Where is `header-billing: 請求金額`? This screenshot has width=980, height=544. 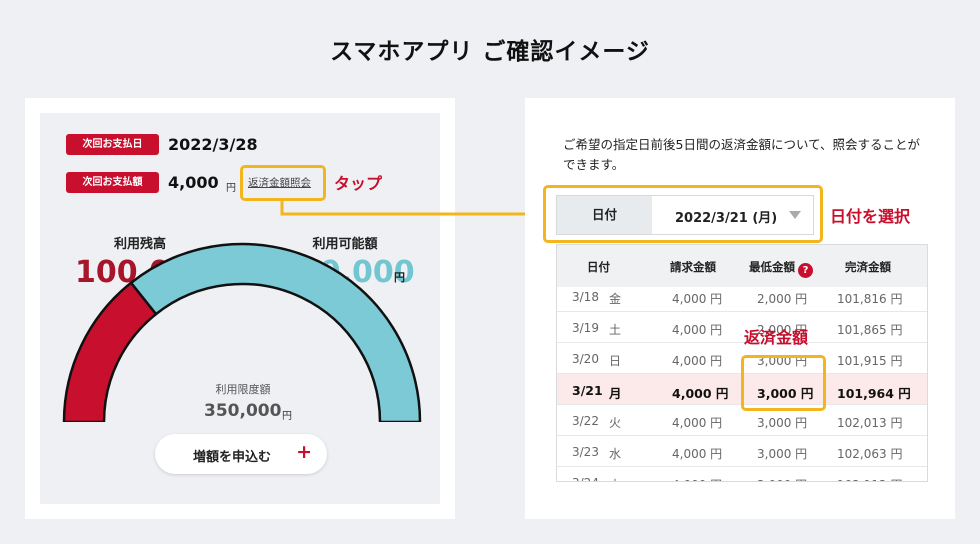
header-billing: 請求金額 is located at coordinates (693, 267).